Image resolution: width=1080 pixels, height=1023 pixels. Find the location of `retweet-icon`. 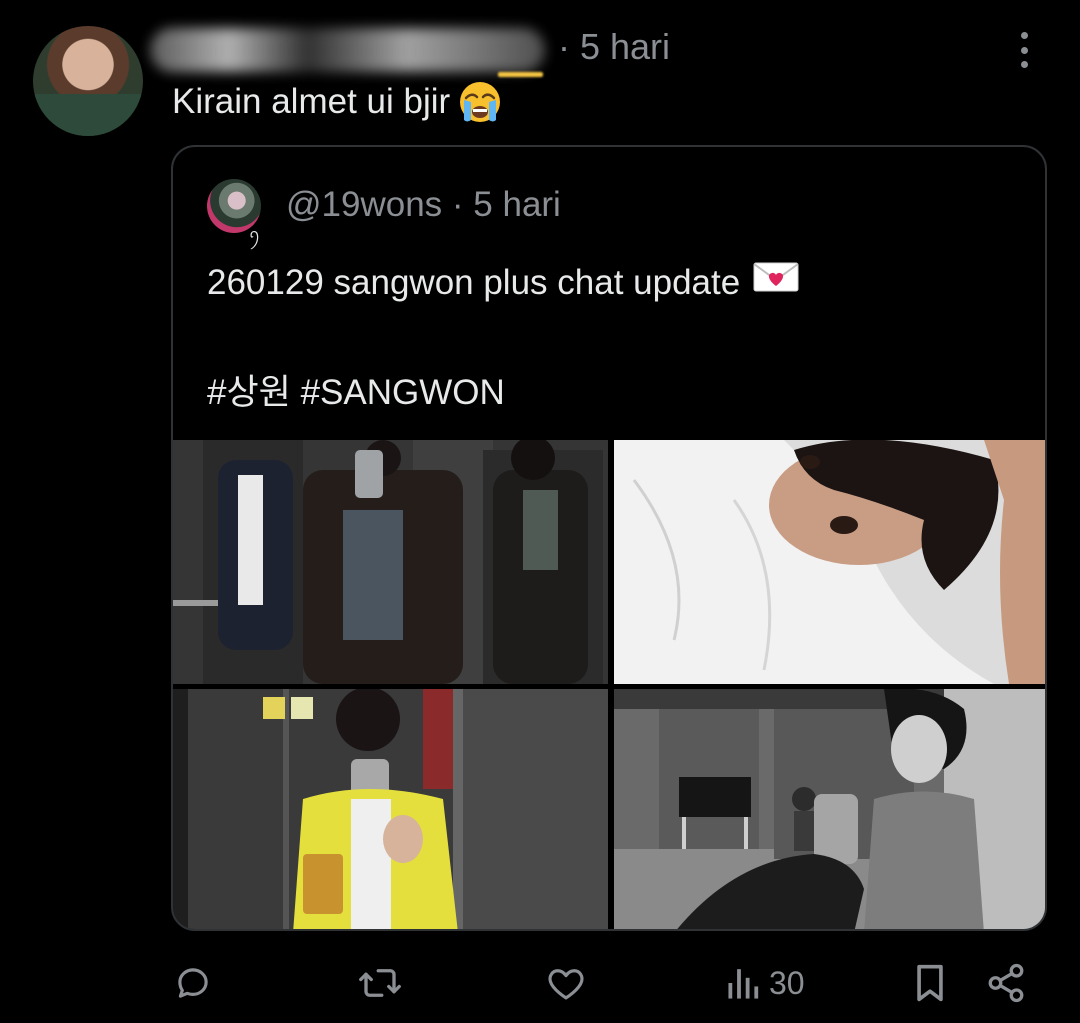

retweet-icon is located at coordinates (380, 983).